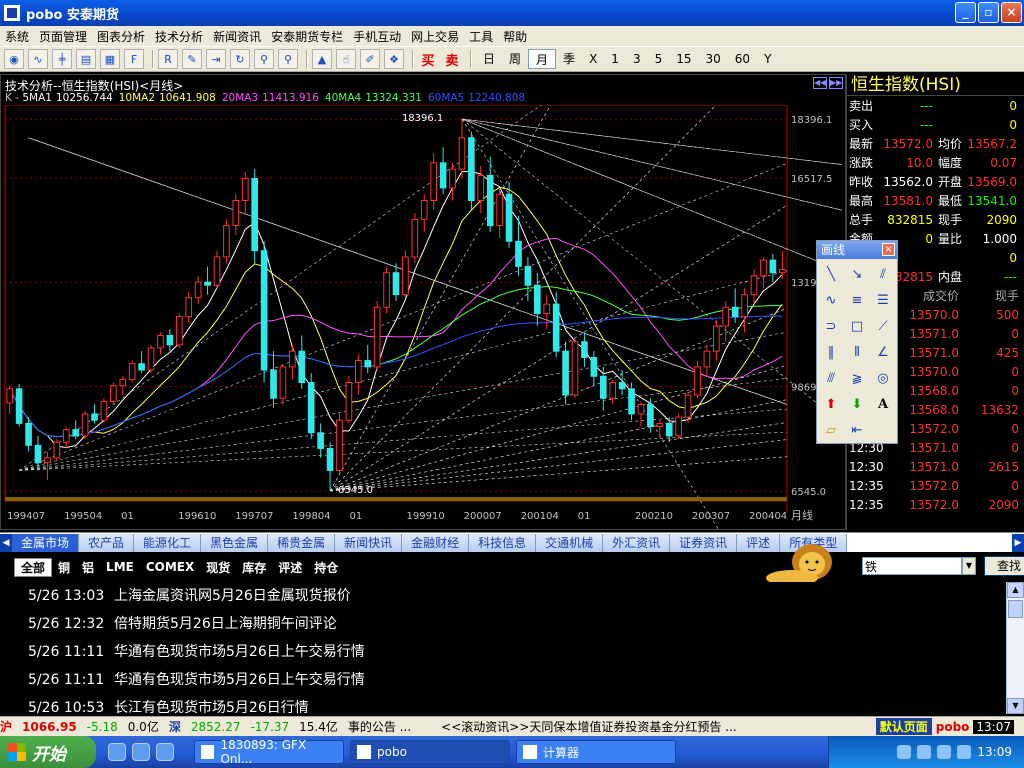 The height and width of the screenshot is (768, 1024). Describe the element at coordinates (235, 542) in the screenshot. I see `category-tab: 黑色金属` at that location.